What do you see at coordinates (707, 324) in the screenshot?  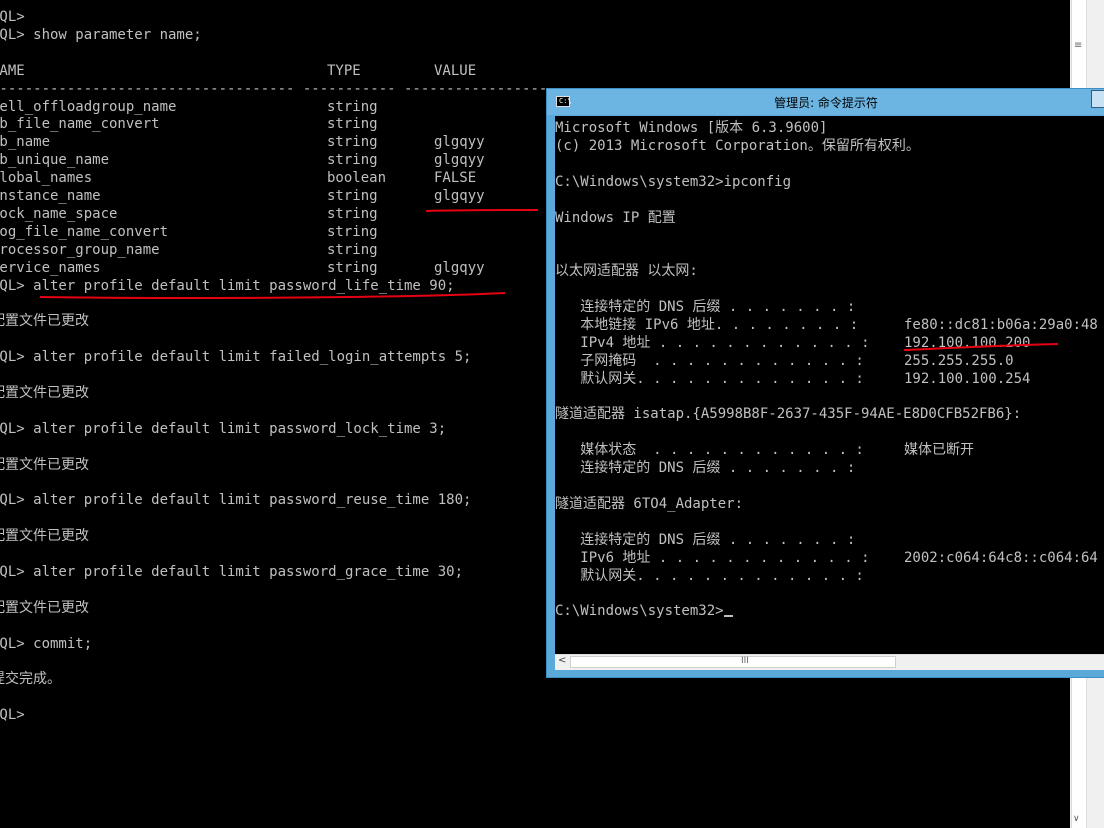 I see `cmd-line-text: 本地链接 IPv6 地址. . . . . . . . :` at bounding box center [707, 324].